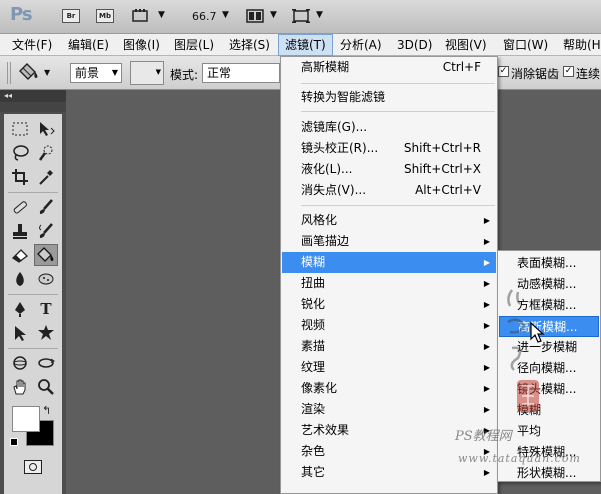 The image size is (601, 494). I want to click on menu-file: 文件(F), so click(32, 45).